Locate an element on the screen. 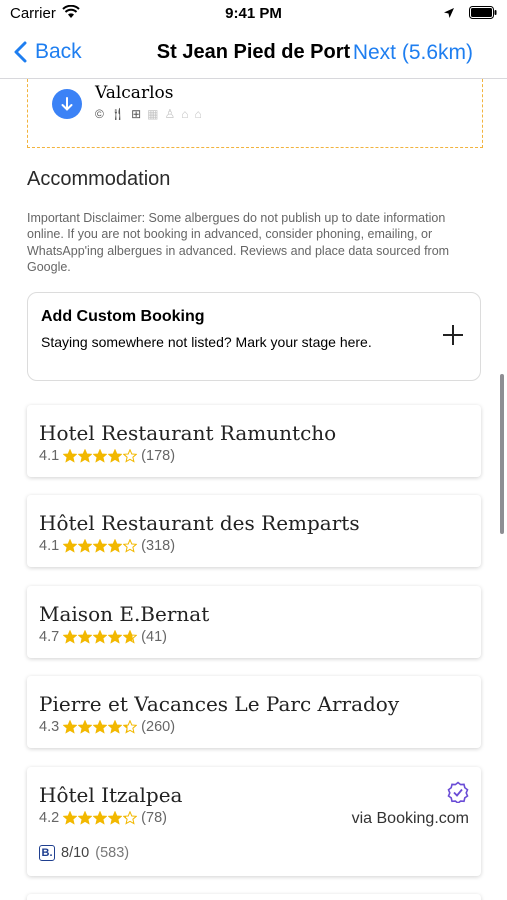  hotel-rating: 4.1 (318) is located at coordinates (107, 546).